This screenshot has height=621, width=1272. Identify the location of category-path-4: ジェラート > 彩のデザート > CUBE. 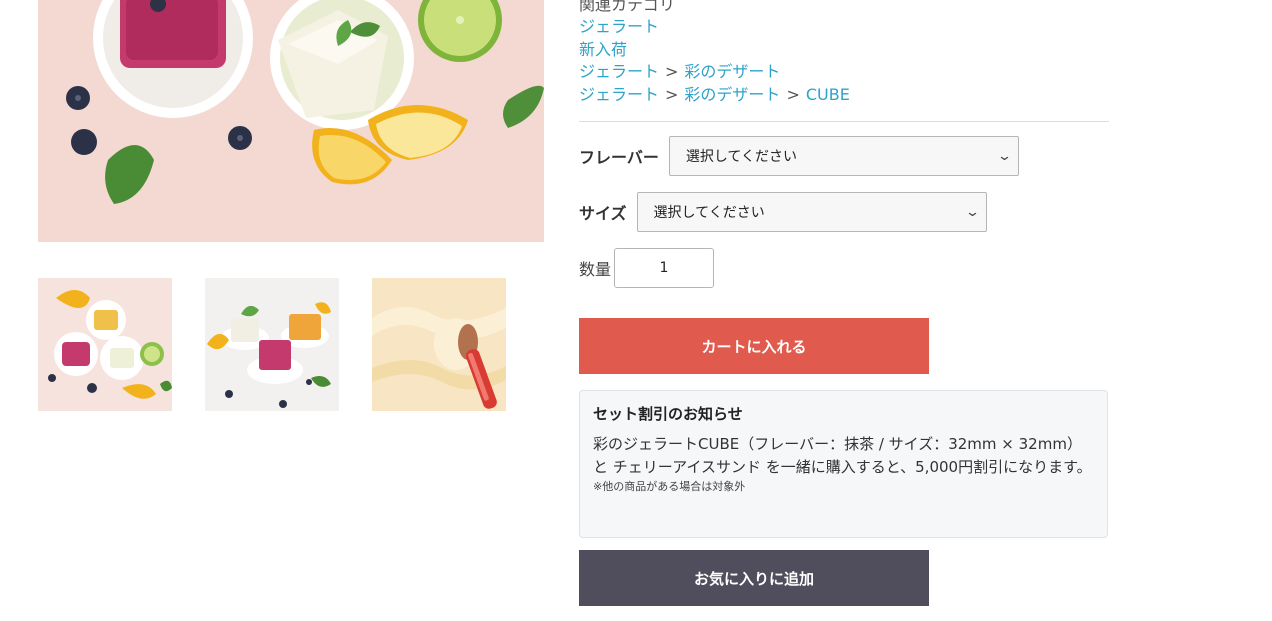
(714, 95).